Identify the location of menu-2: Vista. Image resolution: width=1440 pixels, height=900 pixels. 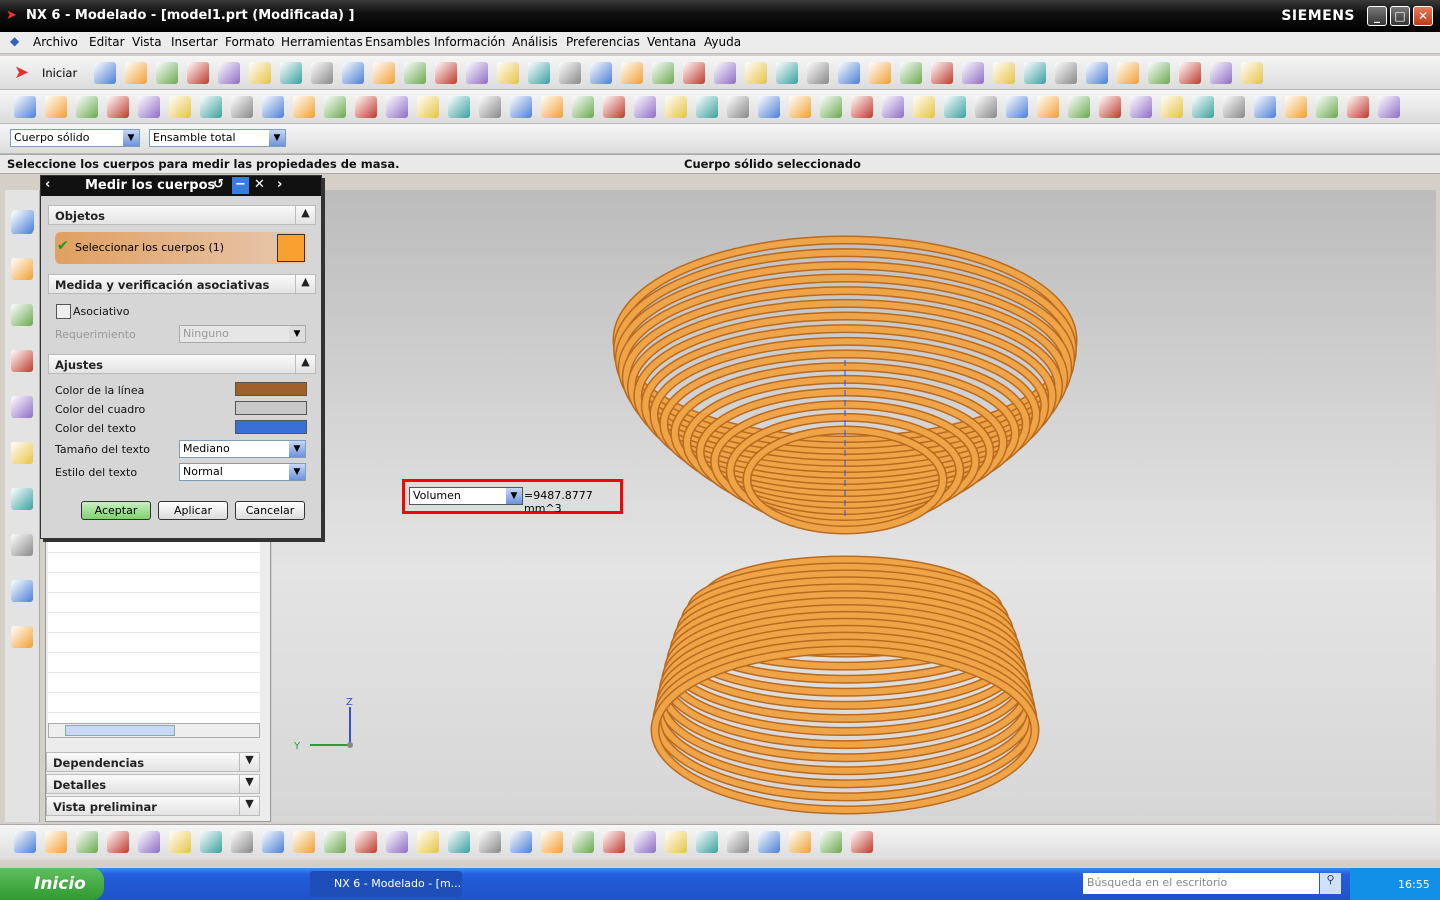
(147, 42).